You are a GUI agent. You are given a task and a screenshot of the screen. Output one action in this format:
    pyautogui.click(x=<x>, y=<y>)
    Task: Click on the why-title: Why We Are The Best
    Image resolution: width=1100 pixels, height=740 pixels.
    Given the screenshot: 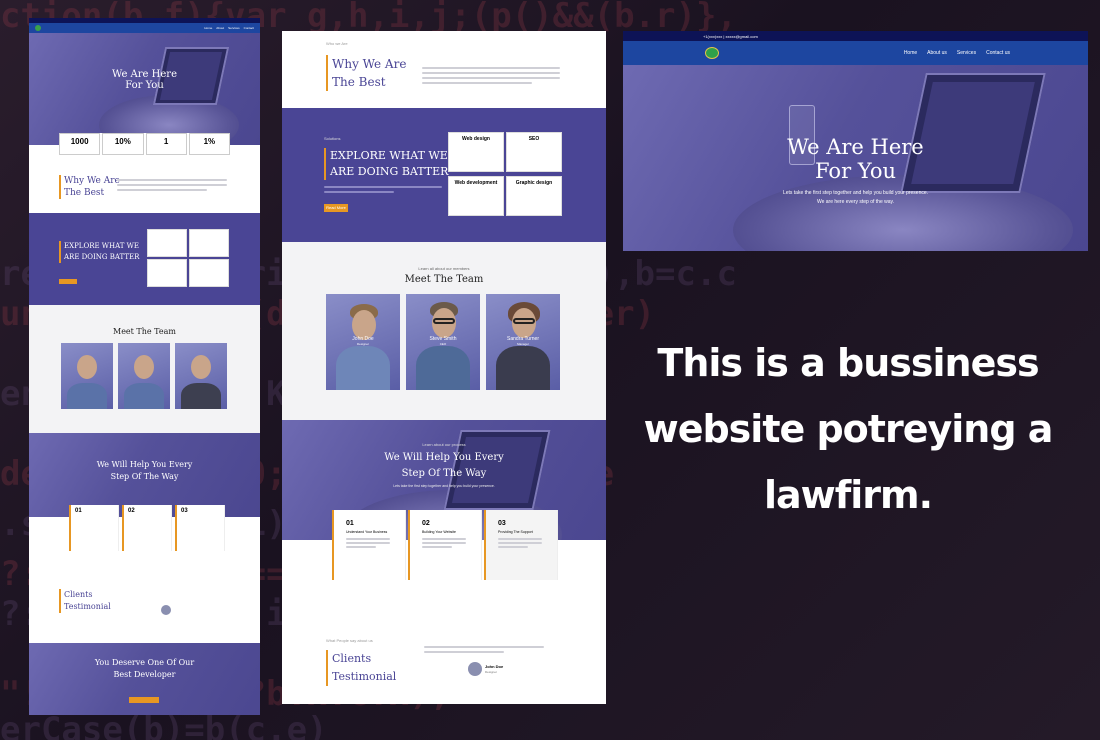 What is the action you would take?
    pyautogui.click(x=366, y=73)
    